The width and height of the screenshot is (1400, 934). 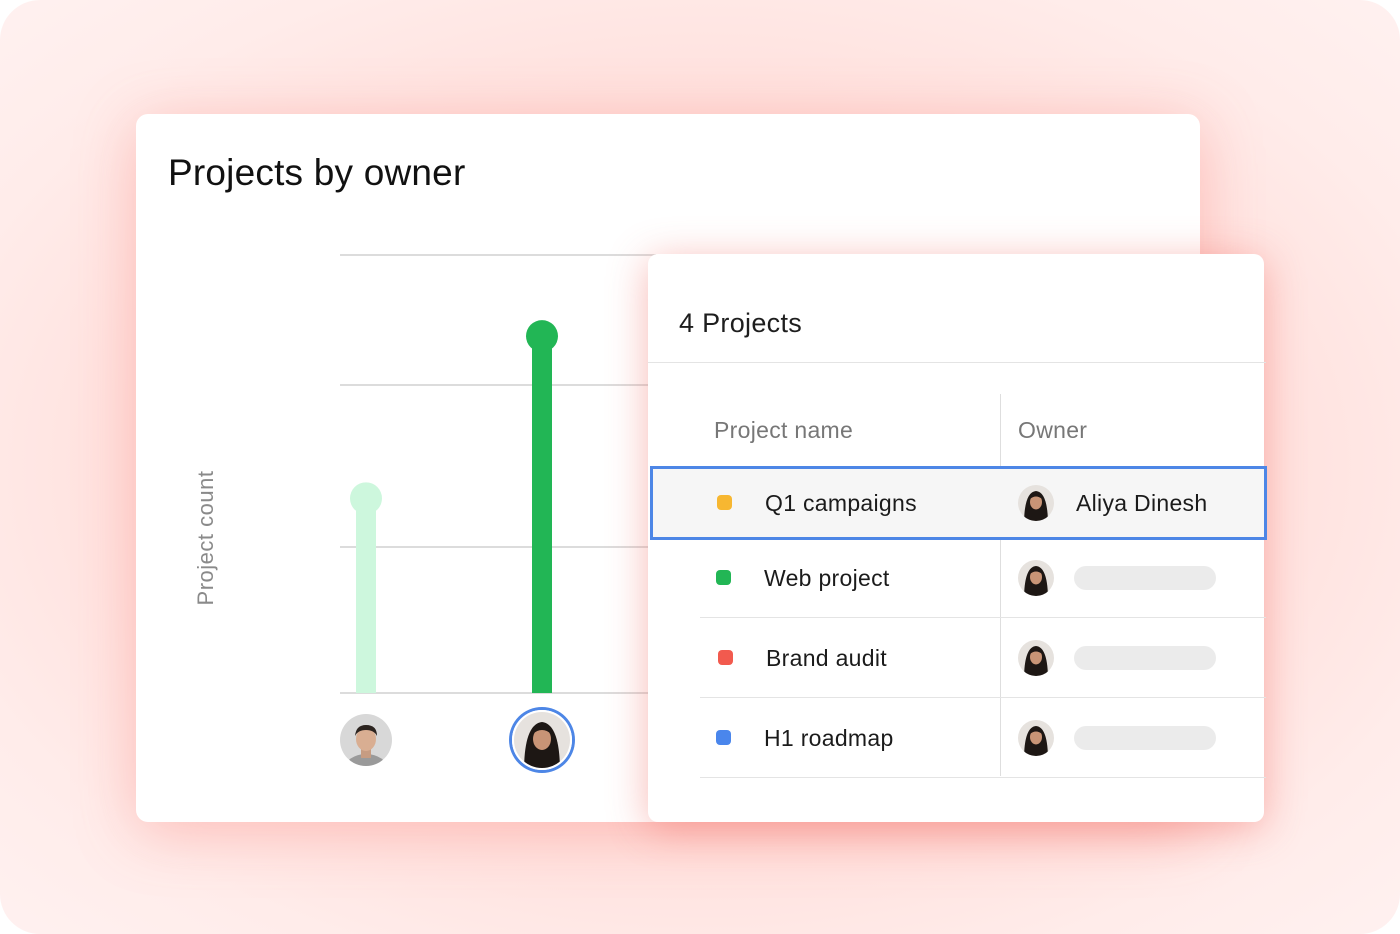 What do you see at coordinates (829, 738) in the screenshot?
I see `project-name: H1 roadmap` at bounding box center [829, 738].